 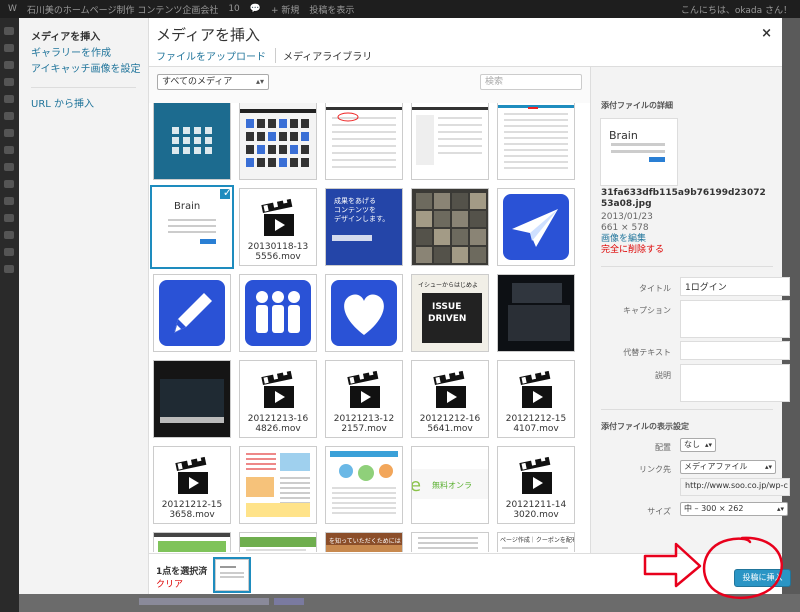 What do you see at coordinates (447, 319) in the screenshot?
I see `book-word-2: DRIVEN` at bounding box center [447, 319].